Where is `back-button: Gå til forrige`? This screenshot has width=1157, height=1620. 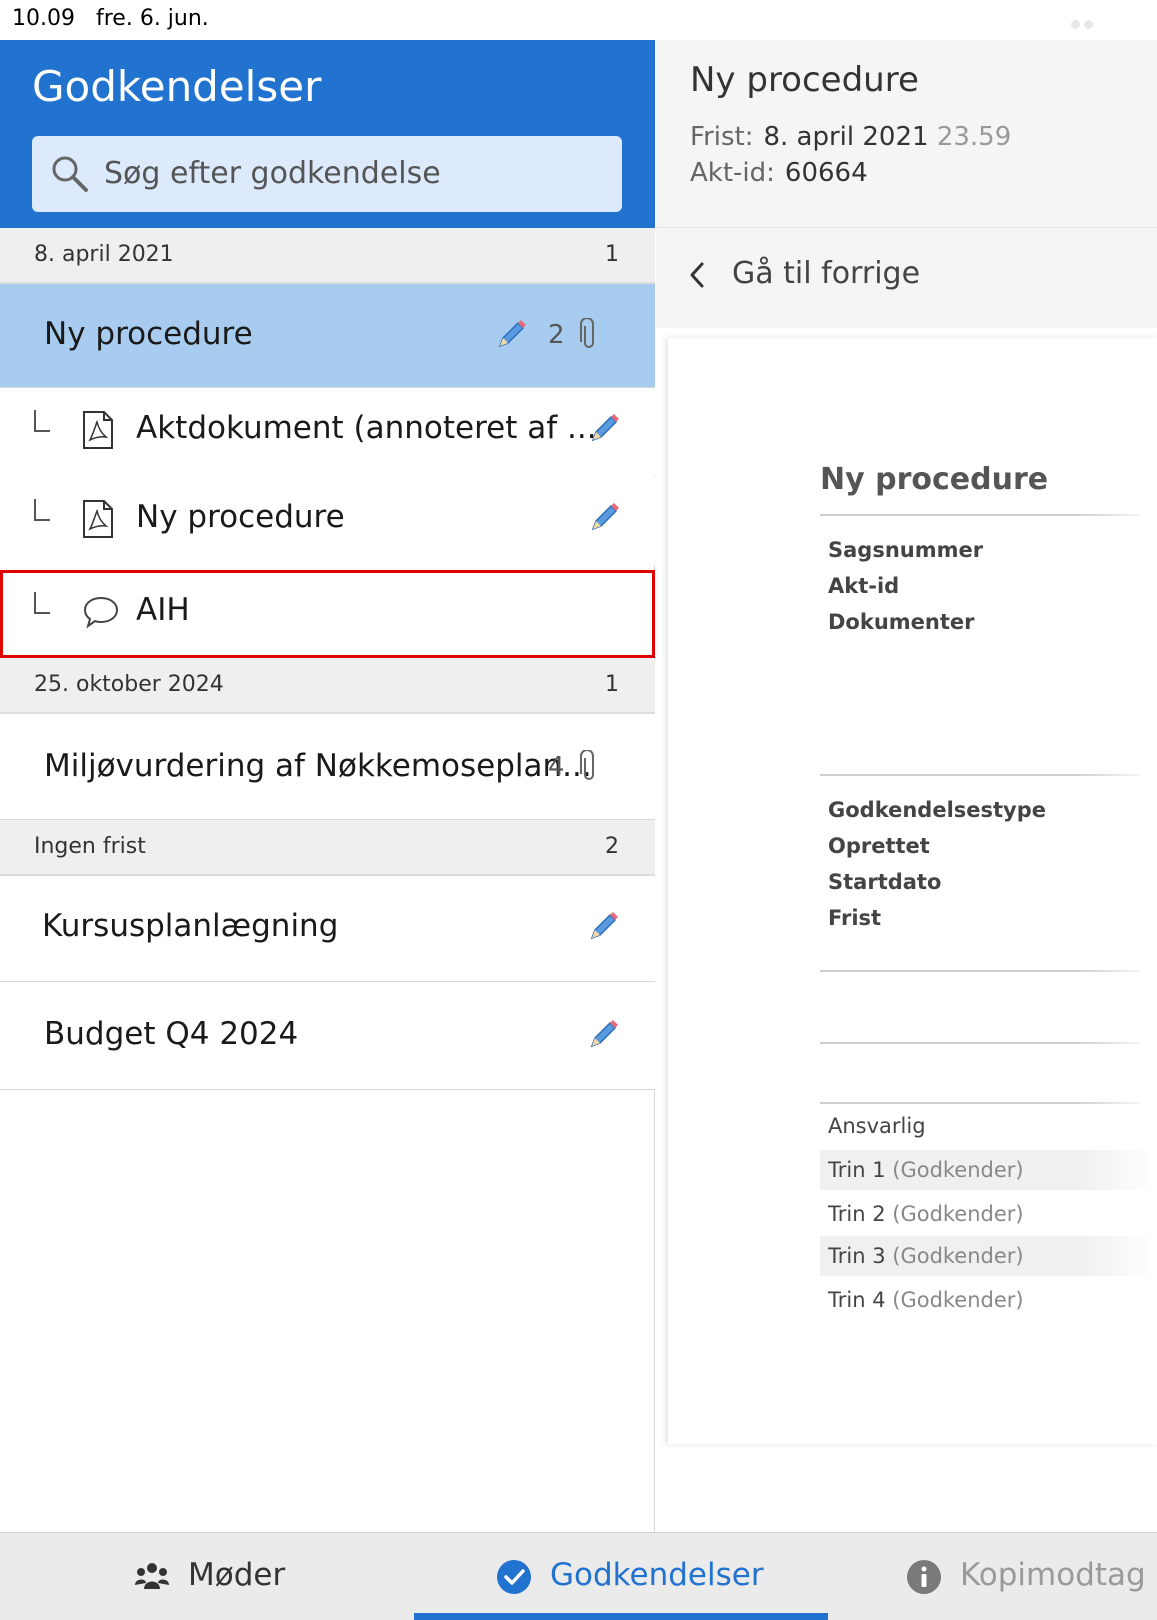 back-button: Gå til forrige is located at coordinates (906, 278).